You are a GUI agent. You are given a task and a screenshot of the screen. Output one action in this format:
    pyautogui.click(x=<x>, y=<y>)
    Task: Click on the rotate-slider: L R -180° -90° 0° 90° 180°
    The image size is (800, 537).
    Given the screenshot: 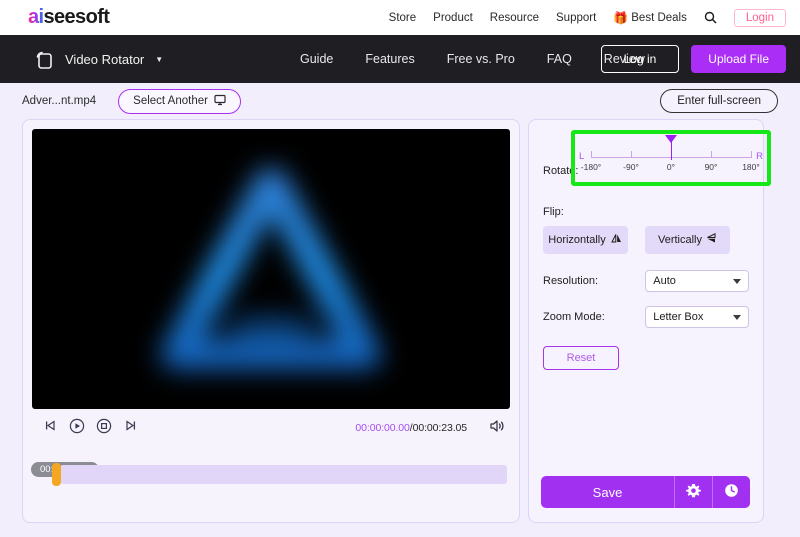 What is the action you would take?
    pyautogui.click(x=671, y=157)
    